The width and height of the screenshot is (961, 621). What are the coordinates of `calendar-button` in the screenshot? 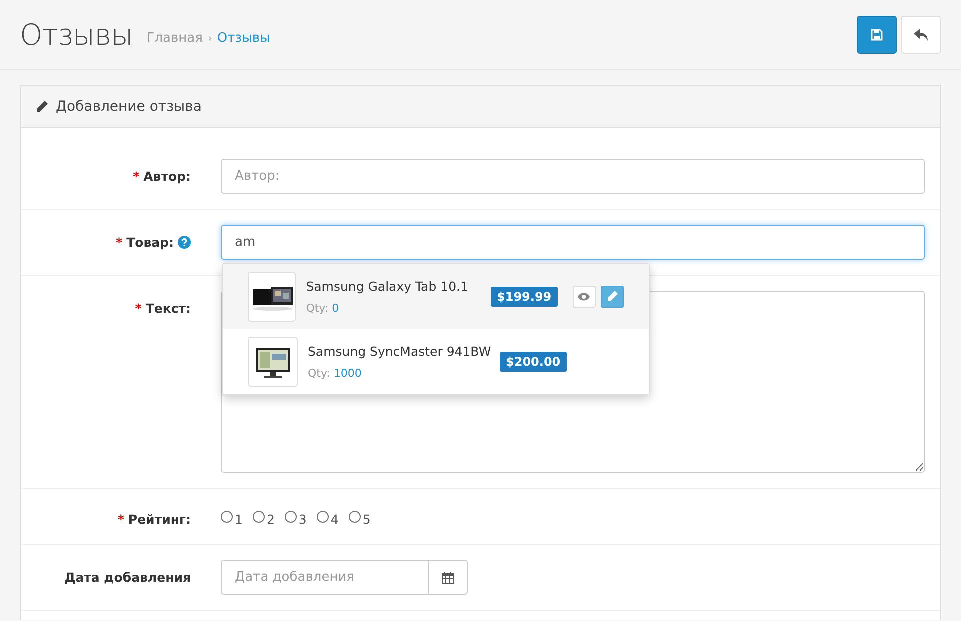 It's located at (448, 577).